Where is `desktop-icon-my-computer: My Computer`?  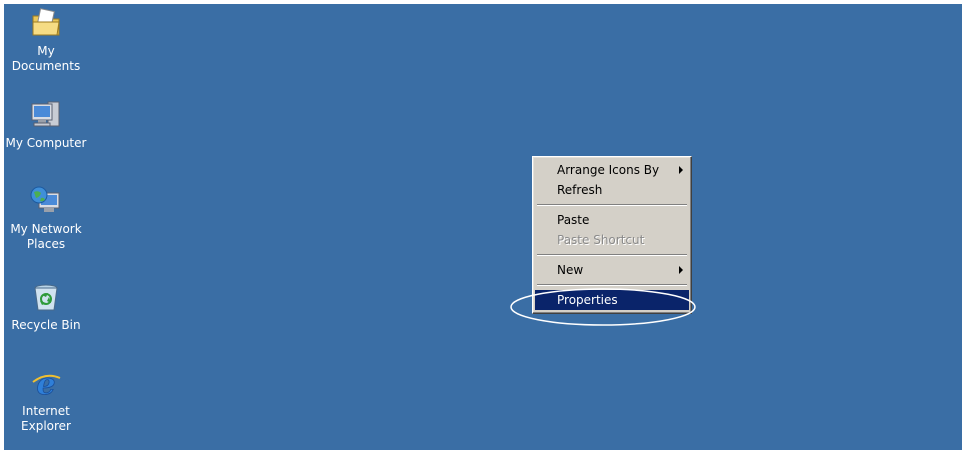 desktop-icon-my-computer: My Computer is located at coordinates (46, 124).